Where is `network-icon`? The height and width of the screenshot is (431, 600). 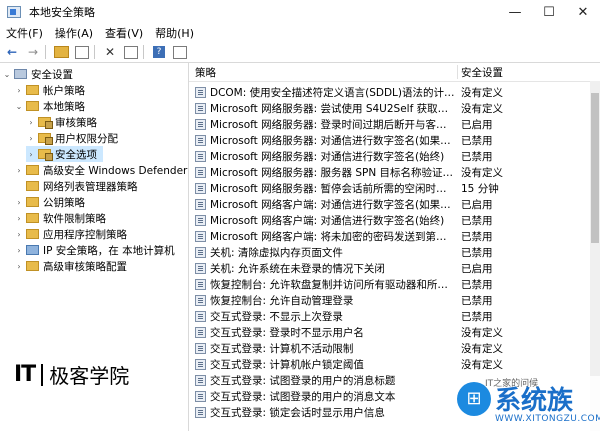
network-icon is located at coordinates (32, 250).